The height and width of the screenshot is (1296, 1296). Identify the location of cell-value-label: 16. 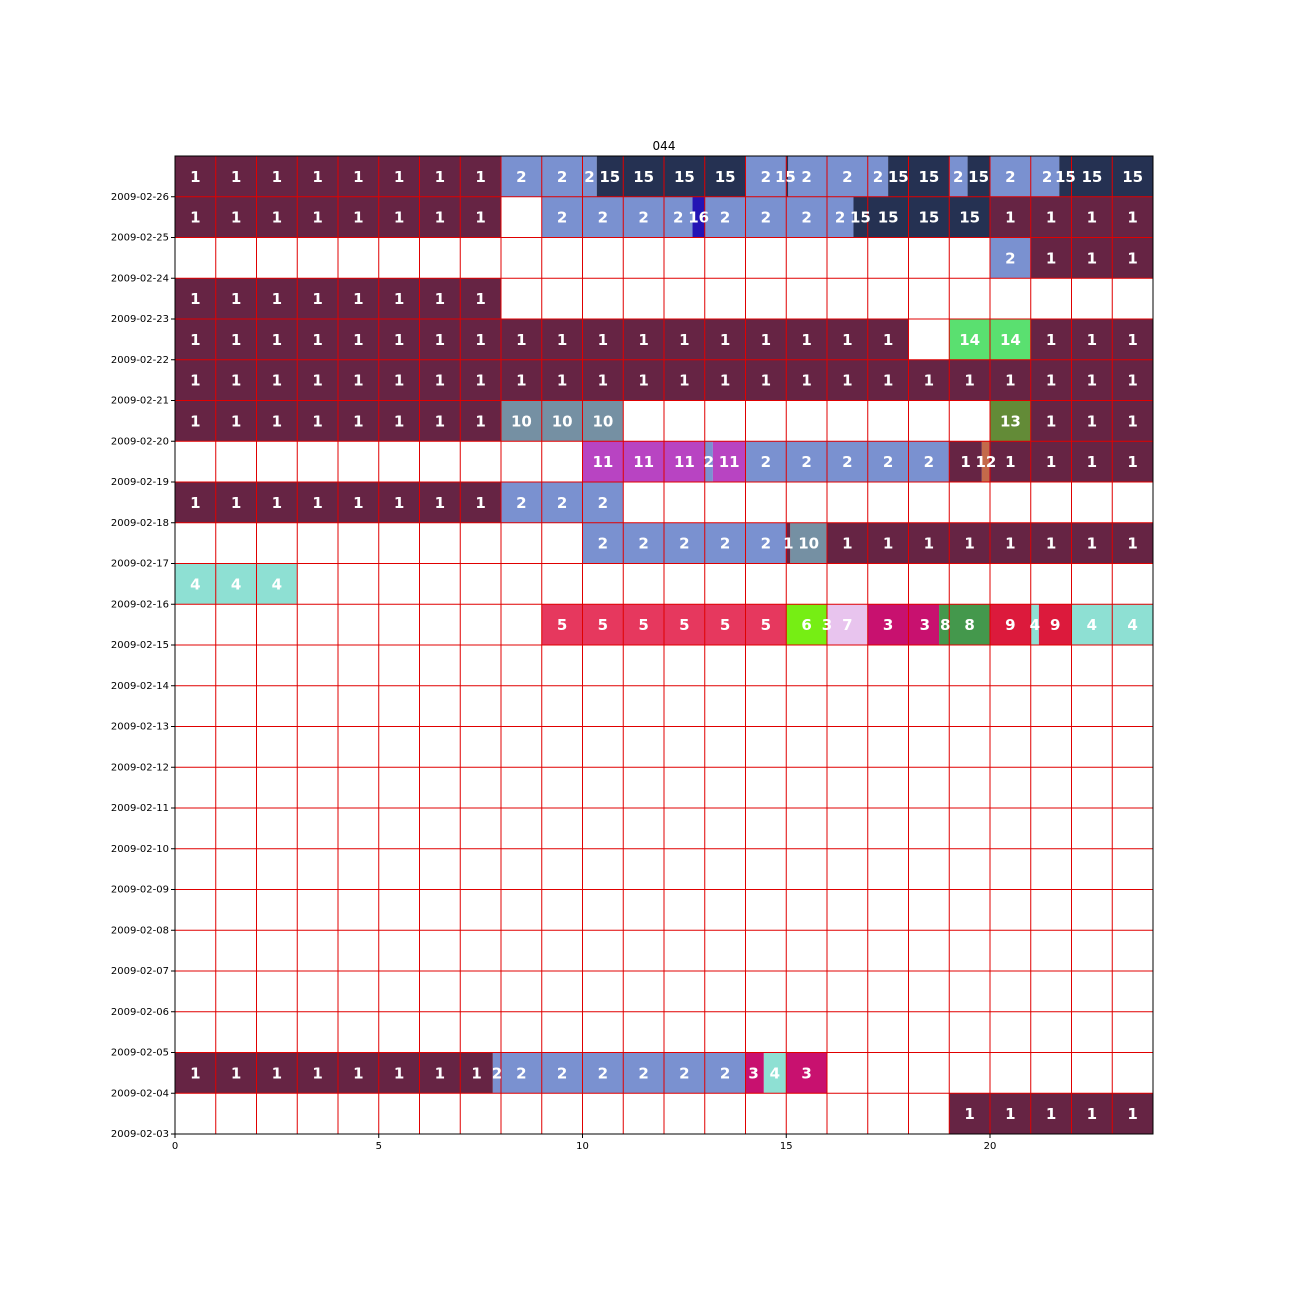
(698, 218).